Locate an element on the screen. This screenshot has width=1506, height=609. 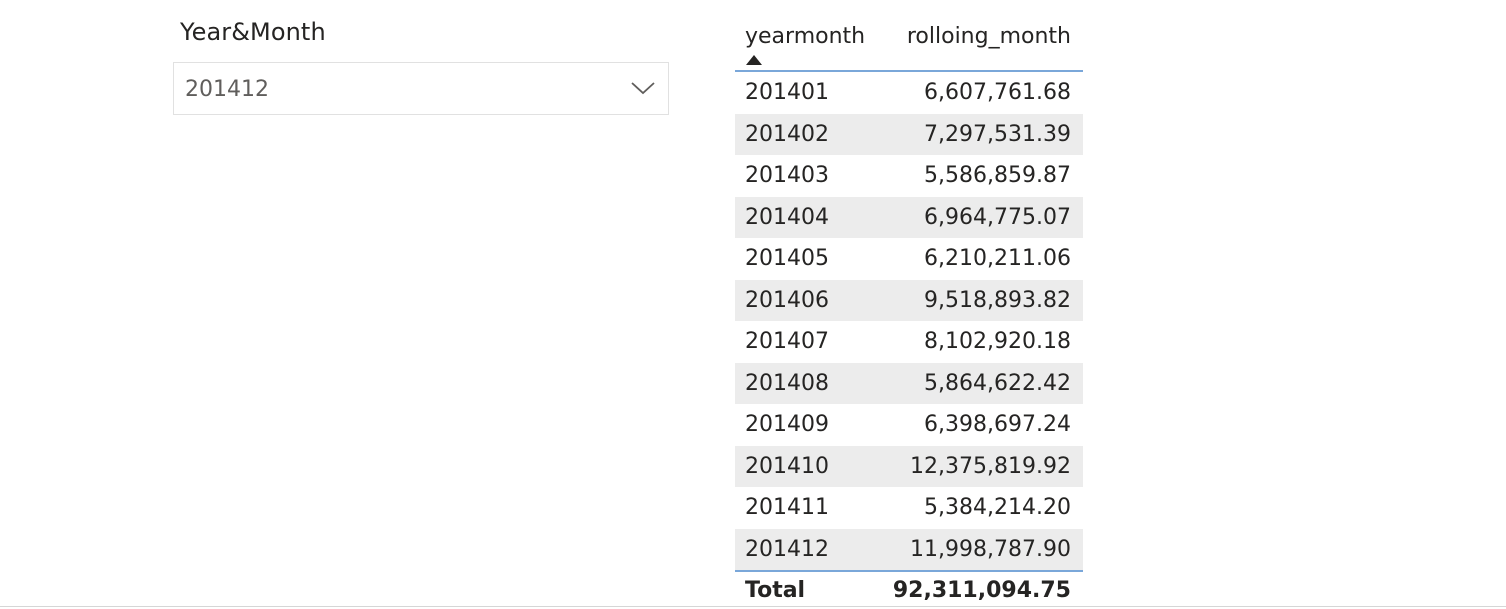
cell-yearmonth: 201402 is located at coordinates (787, 134).